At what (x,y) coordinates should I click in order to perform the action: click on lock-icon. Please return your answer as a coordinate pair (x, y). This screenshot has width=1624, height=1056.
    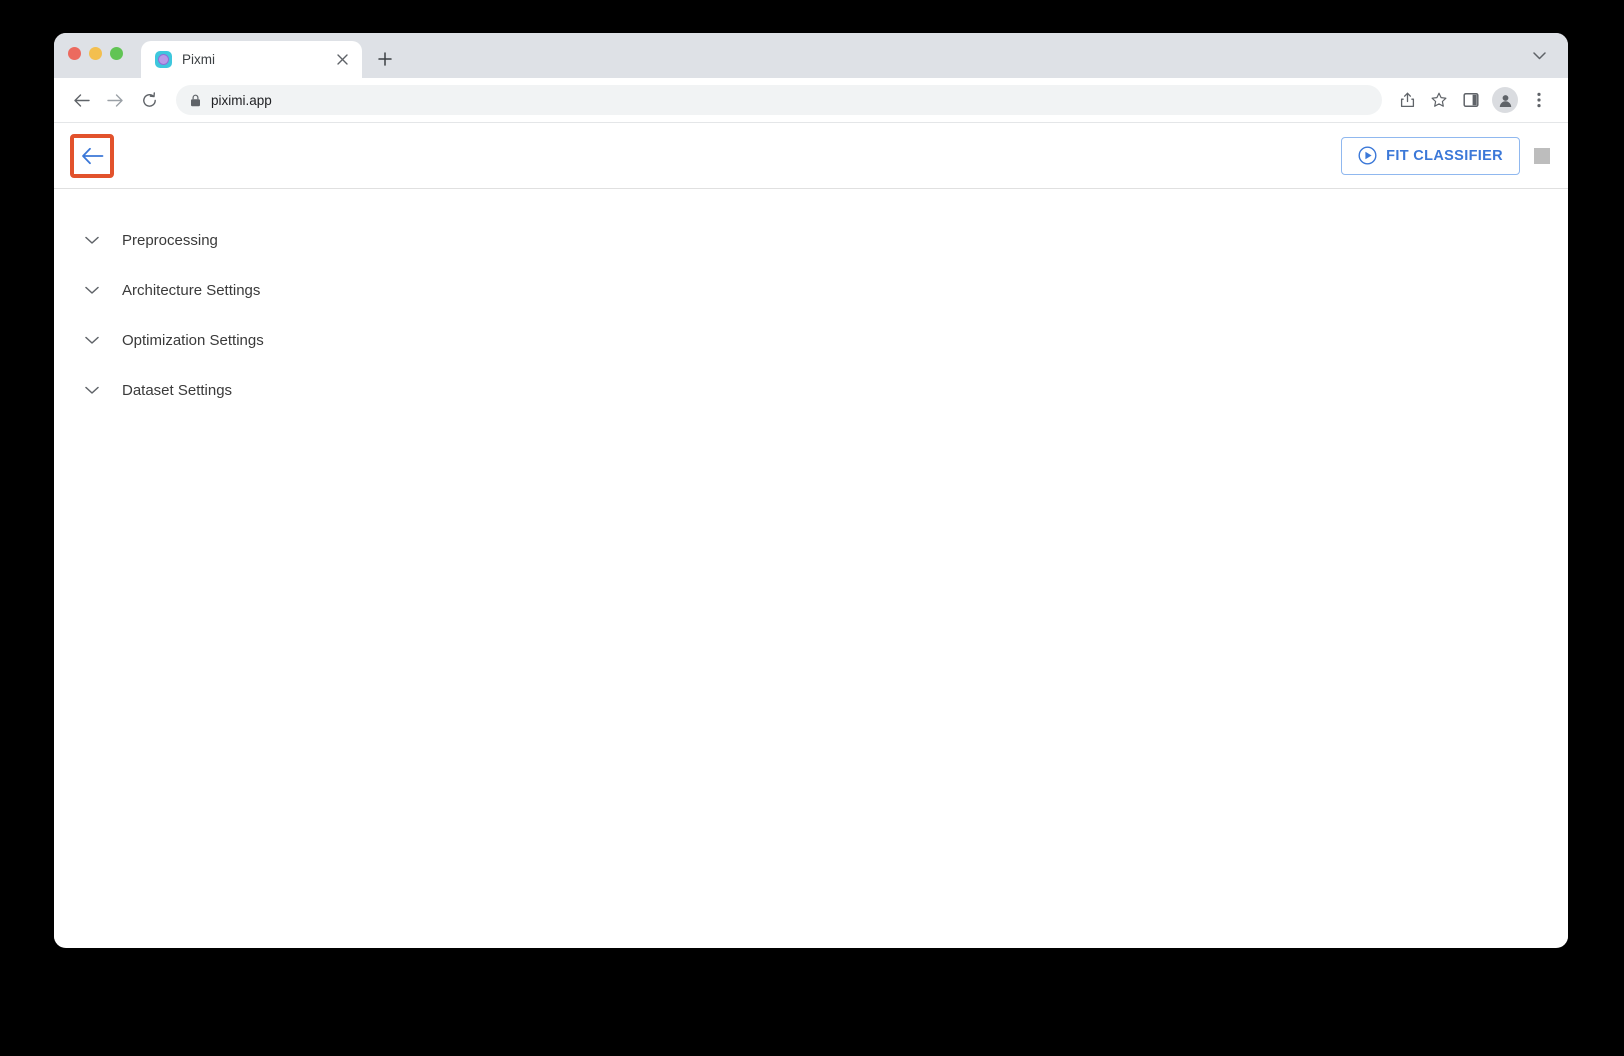
    Looking at the image, I should click on (195, 100).